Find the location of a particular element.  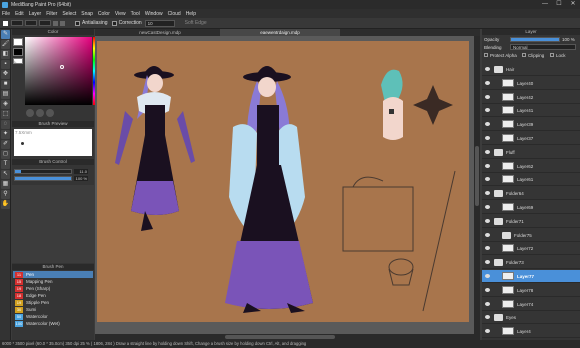

layer-folder-row: Folder75 is located at coordinates (531, 235).